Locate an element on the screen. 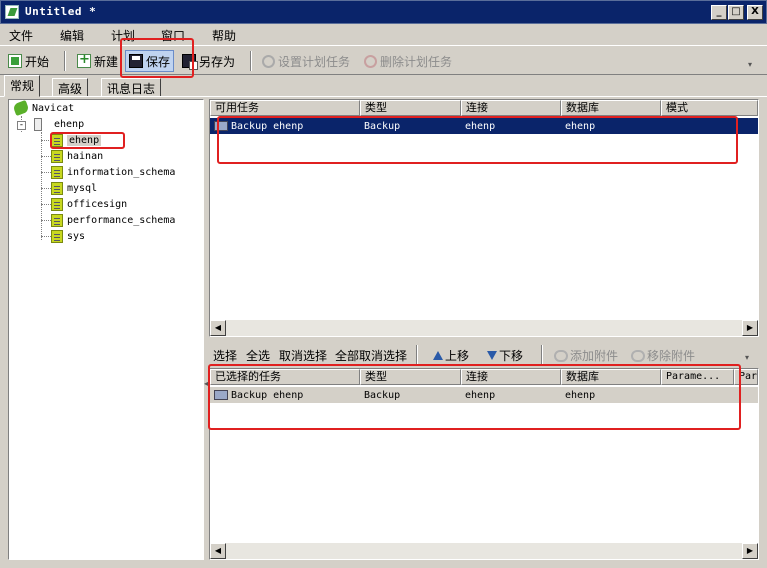  remove-attachment-button: 移除附件 is located at coordinates (663, 355).